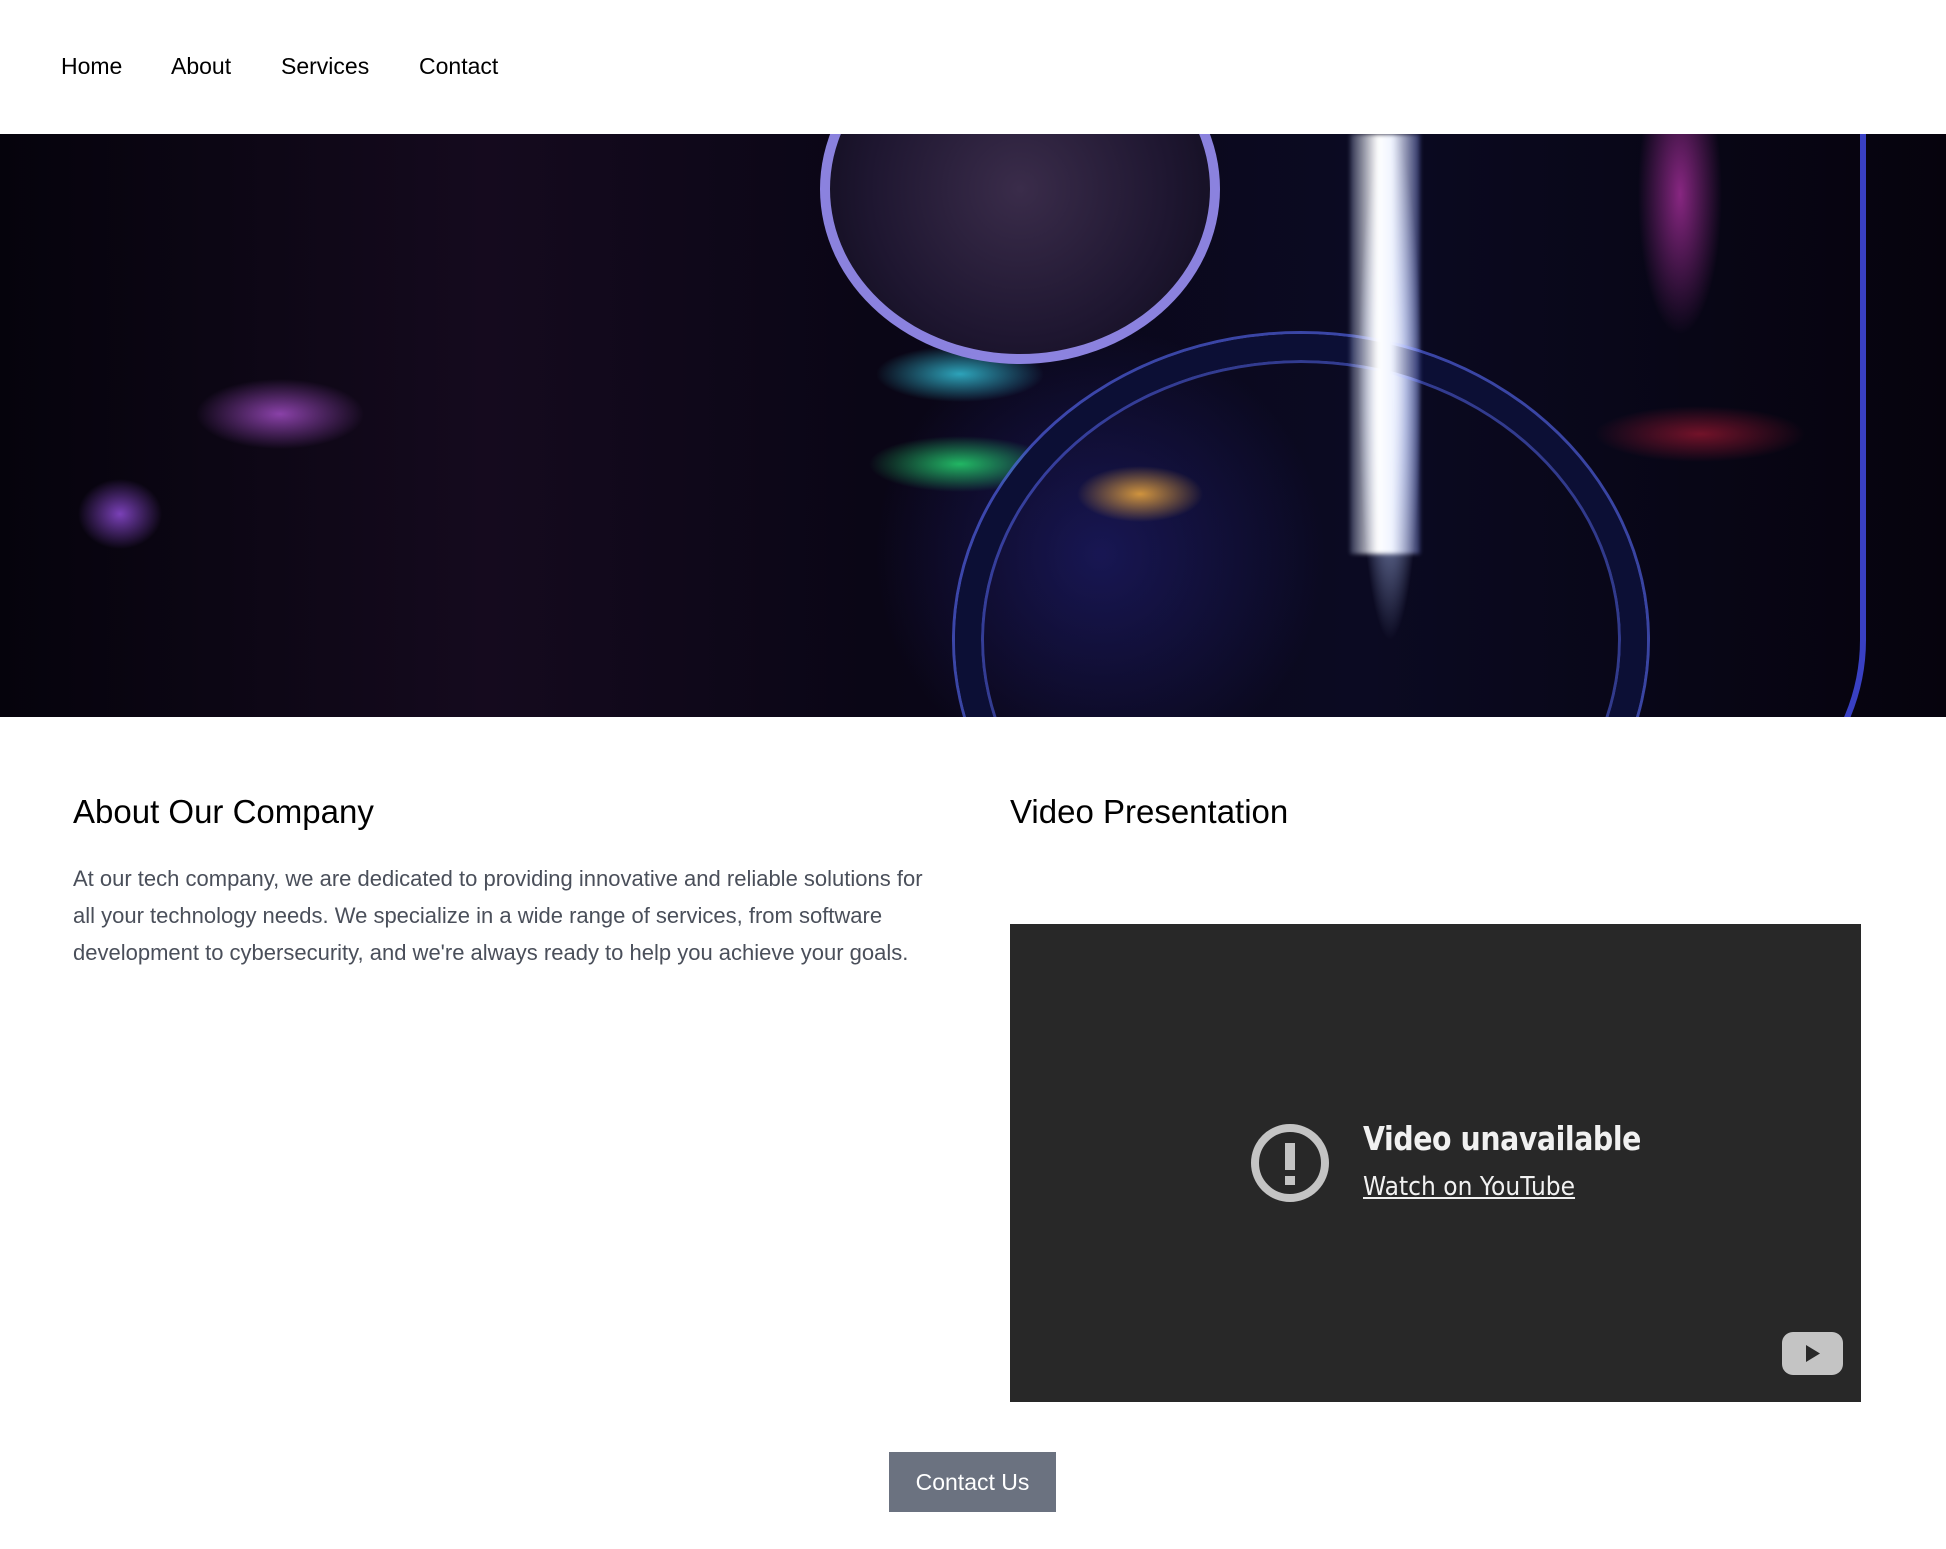 The width and height of the screenshot is (1946, 1549). Describe the element at coordinates (1020, 249) in the screenshot. I see `hero-fan-shape` at that location.